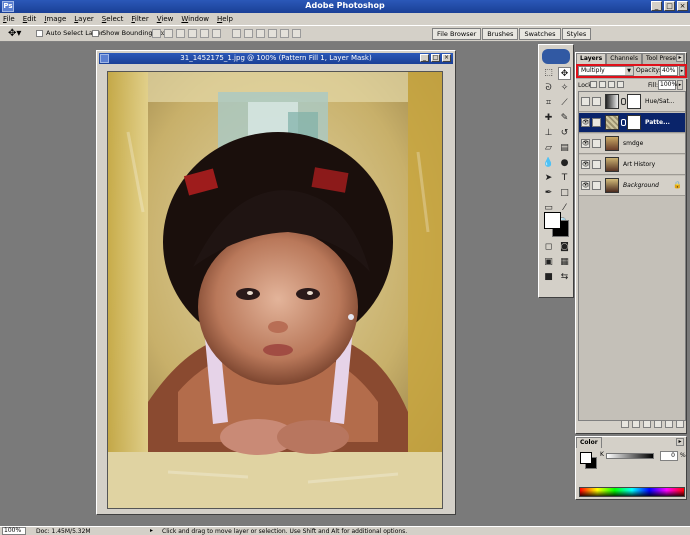 The image size is (690, 535). Describe the element at coordinates (260, 33) in the screenshot. I see `distribute-bottom-icon` at that location.